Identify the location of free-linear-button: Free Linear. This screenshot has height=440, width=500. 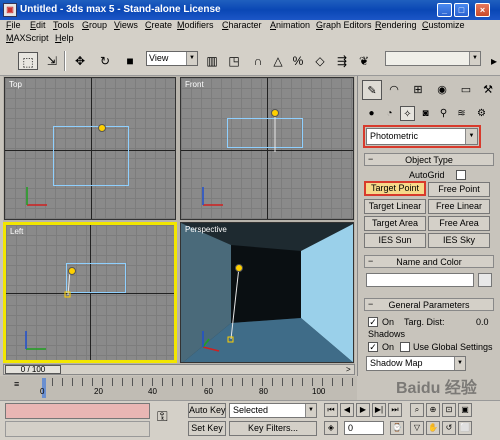
(459, 206).